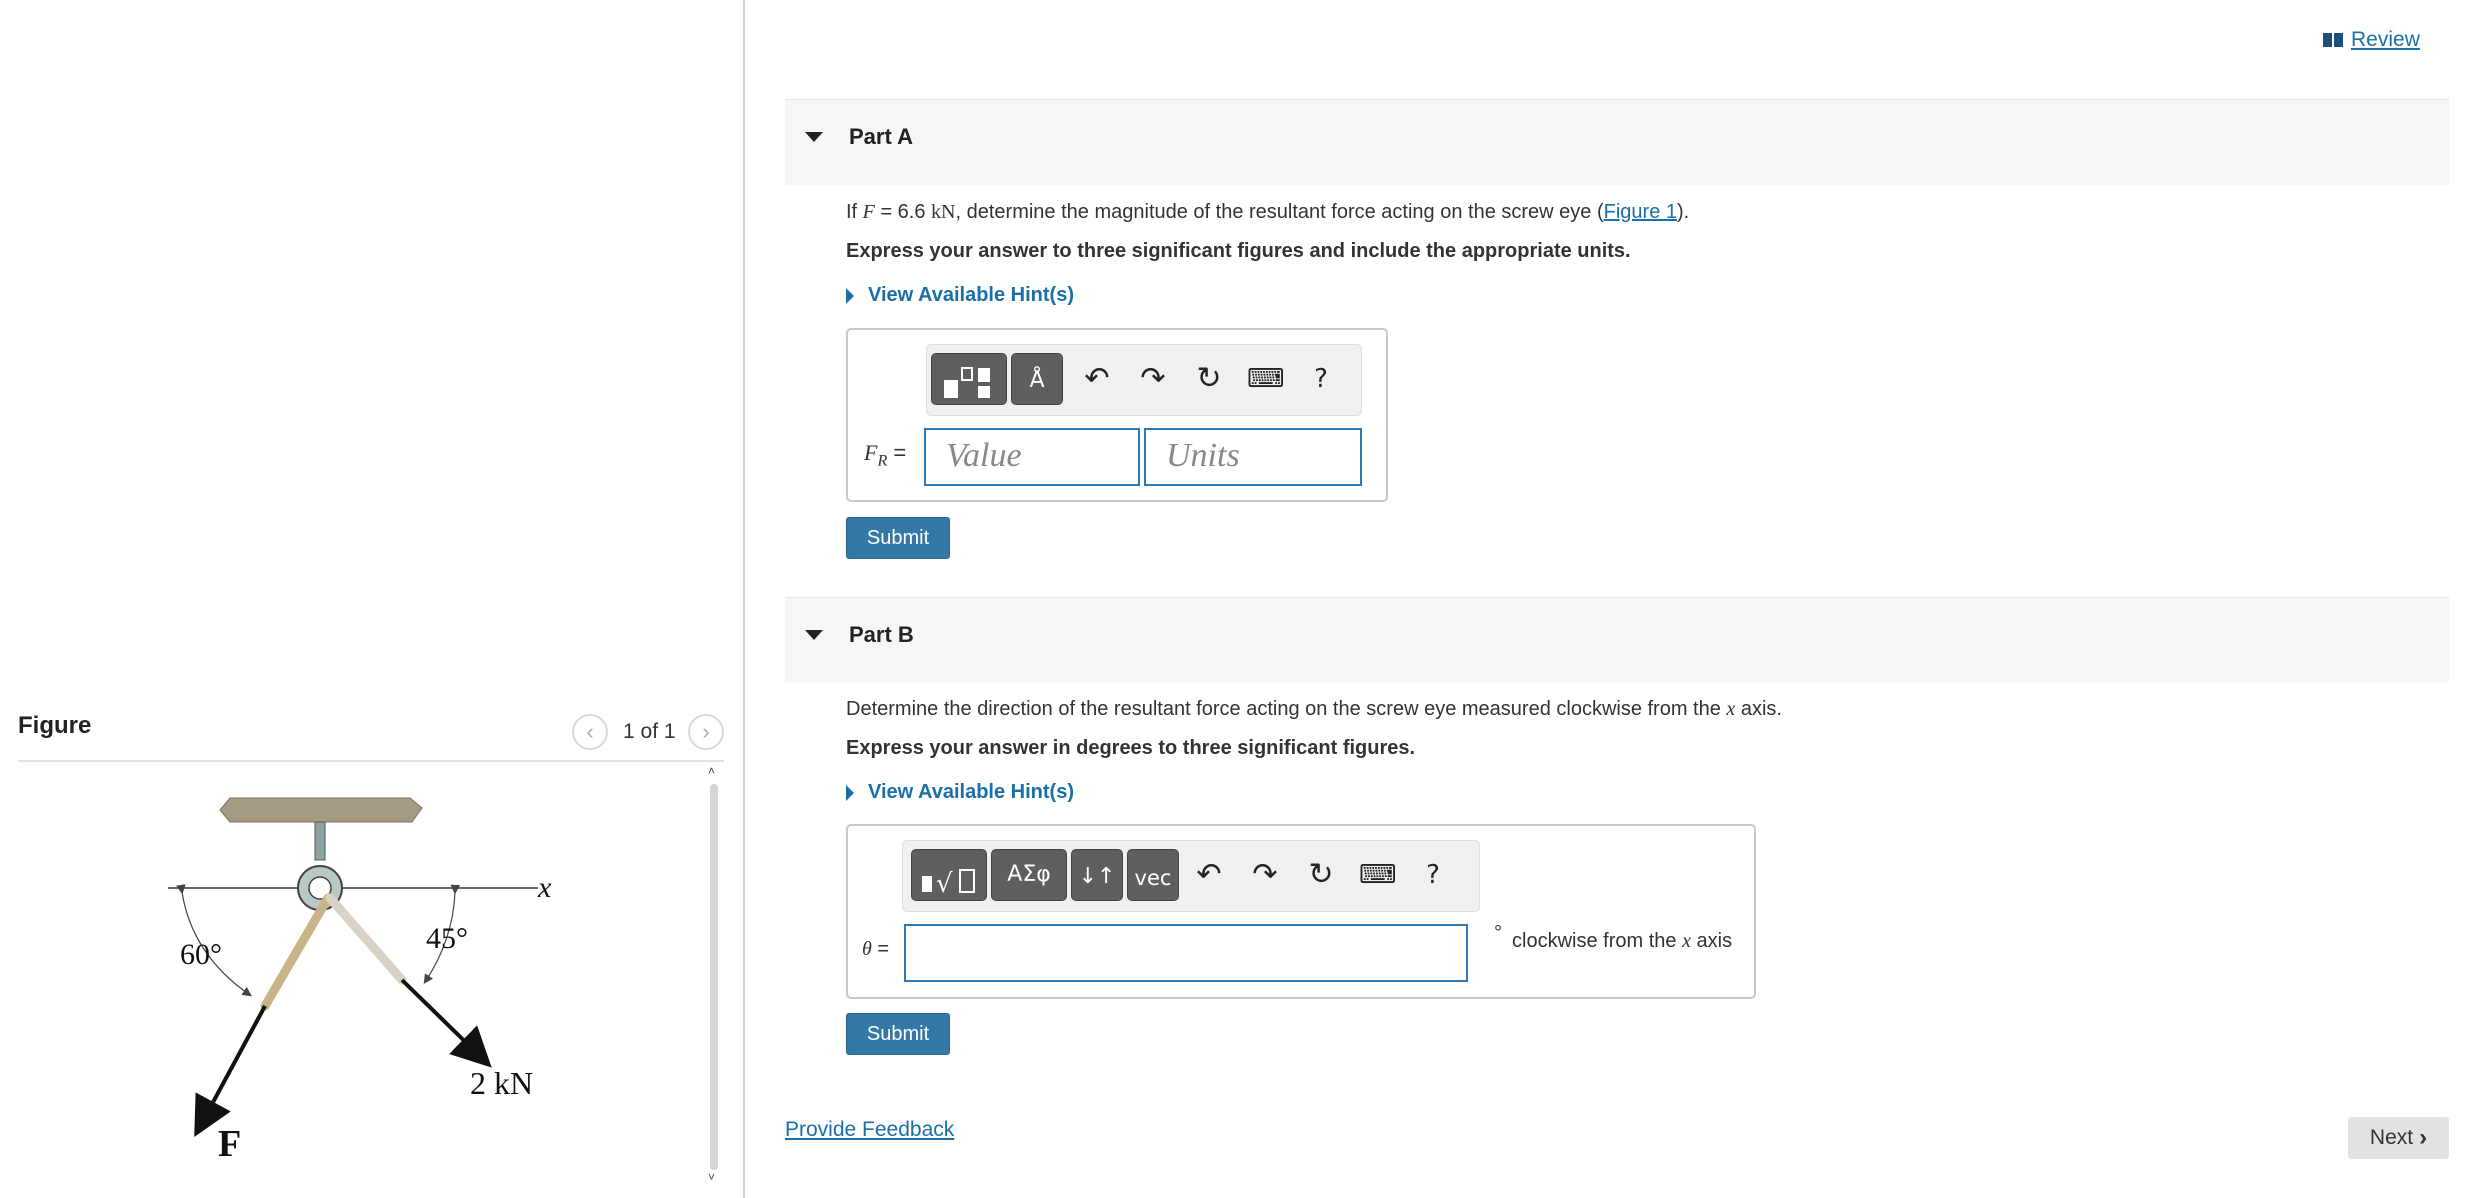 The image size is (2482, 1198). I want to click on figure-title: Figure, so click(55, 725).